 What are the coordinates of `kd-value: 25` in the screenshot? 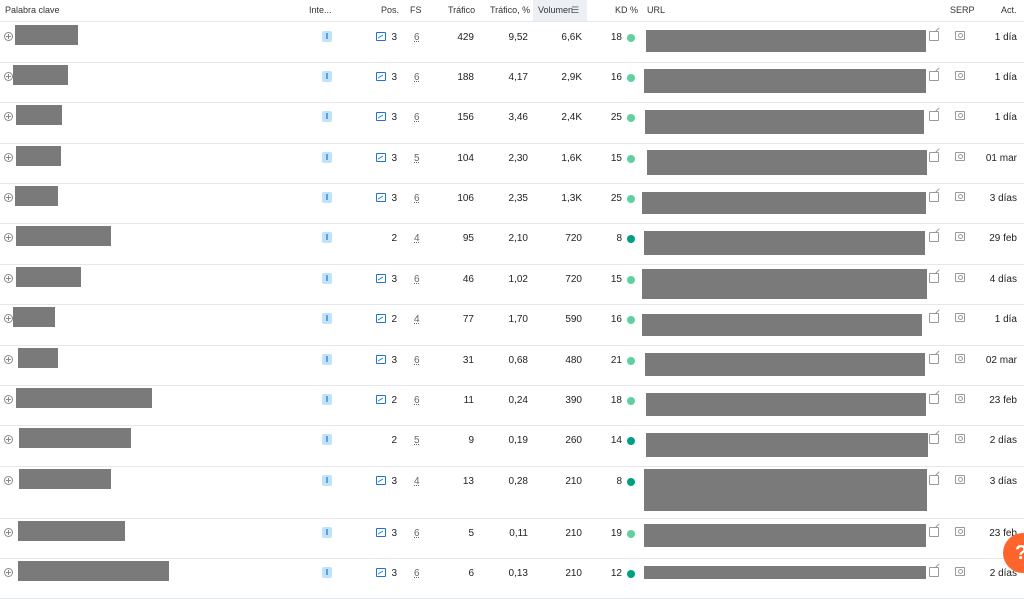 It's located at (616, 198).